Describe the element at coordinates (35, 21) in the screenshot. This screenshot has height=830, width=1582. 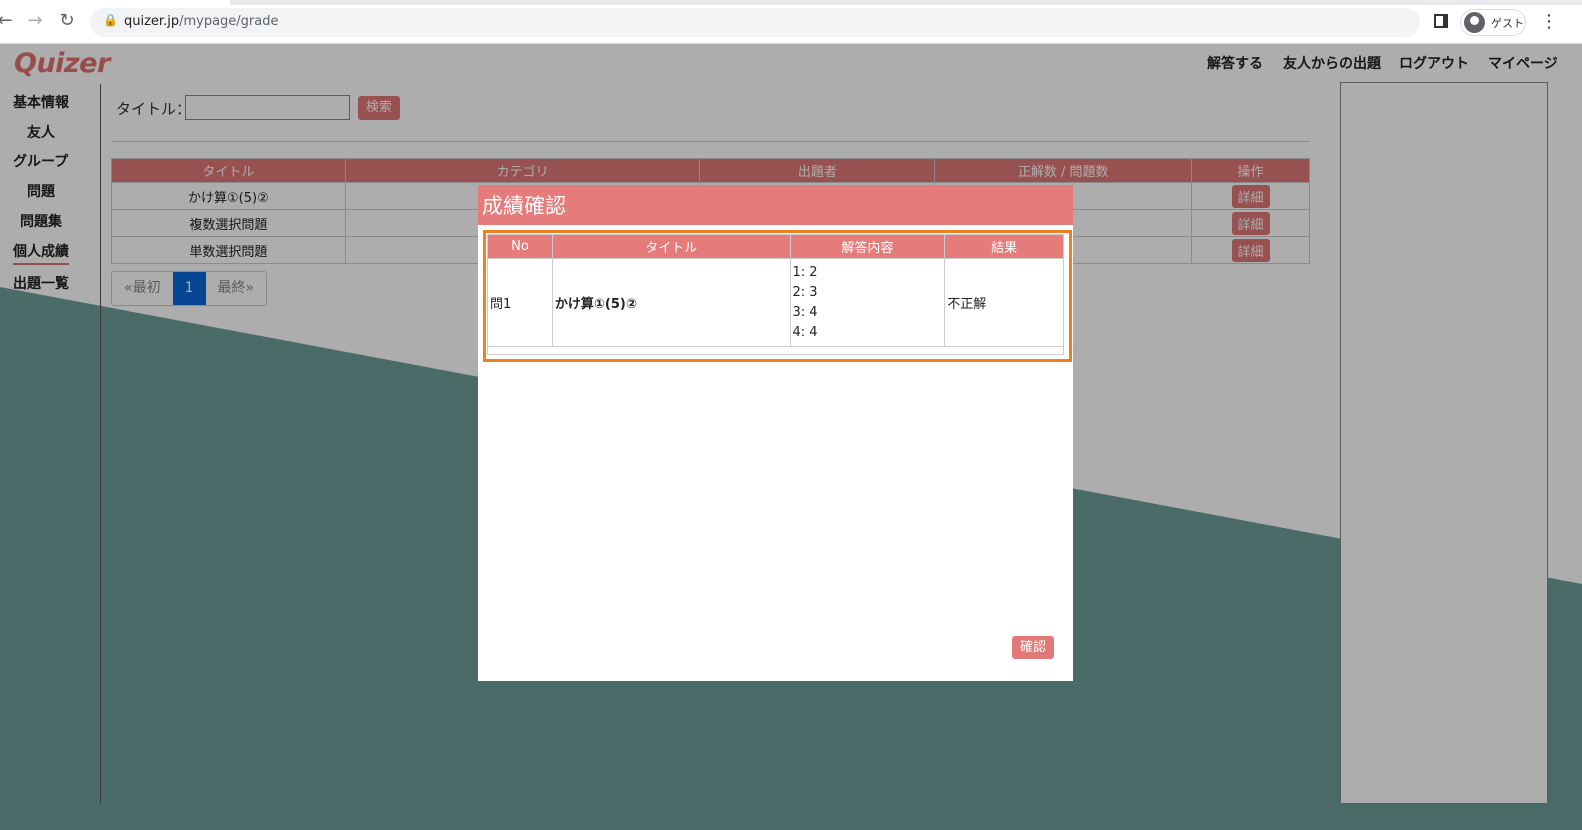
I see `forward-arrow-icon: →` at that location.